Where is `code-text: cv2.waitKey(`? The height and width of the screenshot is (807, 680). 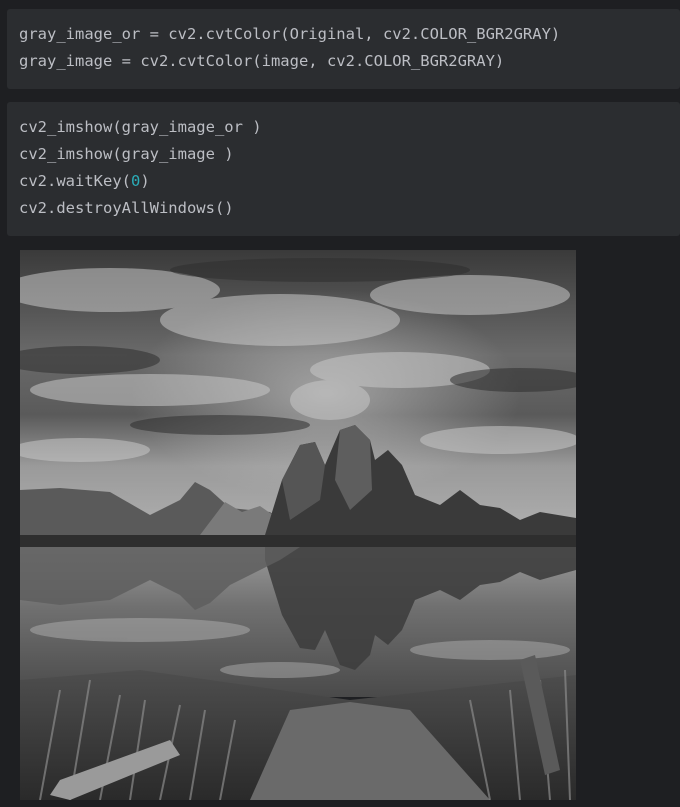
code-text: cv2.waitKey( is located at coordinates (75, 181).